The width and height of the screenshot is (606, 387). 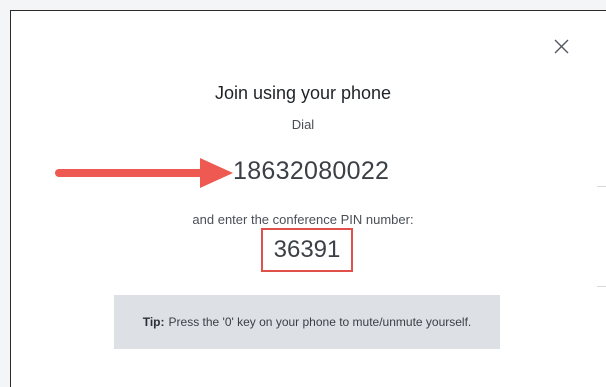 What do you see at coordinates (303, 93) in the screenshot?
I see `dialog-title: Join using your phone` at bounding box center [303, 93].